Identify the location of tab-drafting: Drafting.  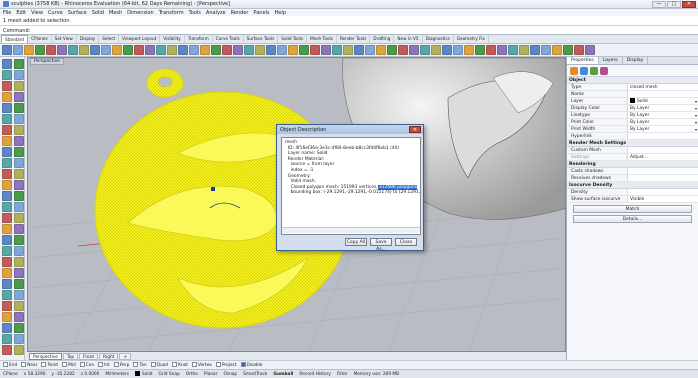
(382, 39).